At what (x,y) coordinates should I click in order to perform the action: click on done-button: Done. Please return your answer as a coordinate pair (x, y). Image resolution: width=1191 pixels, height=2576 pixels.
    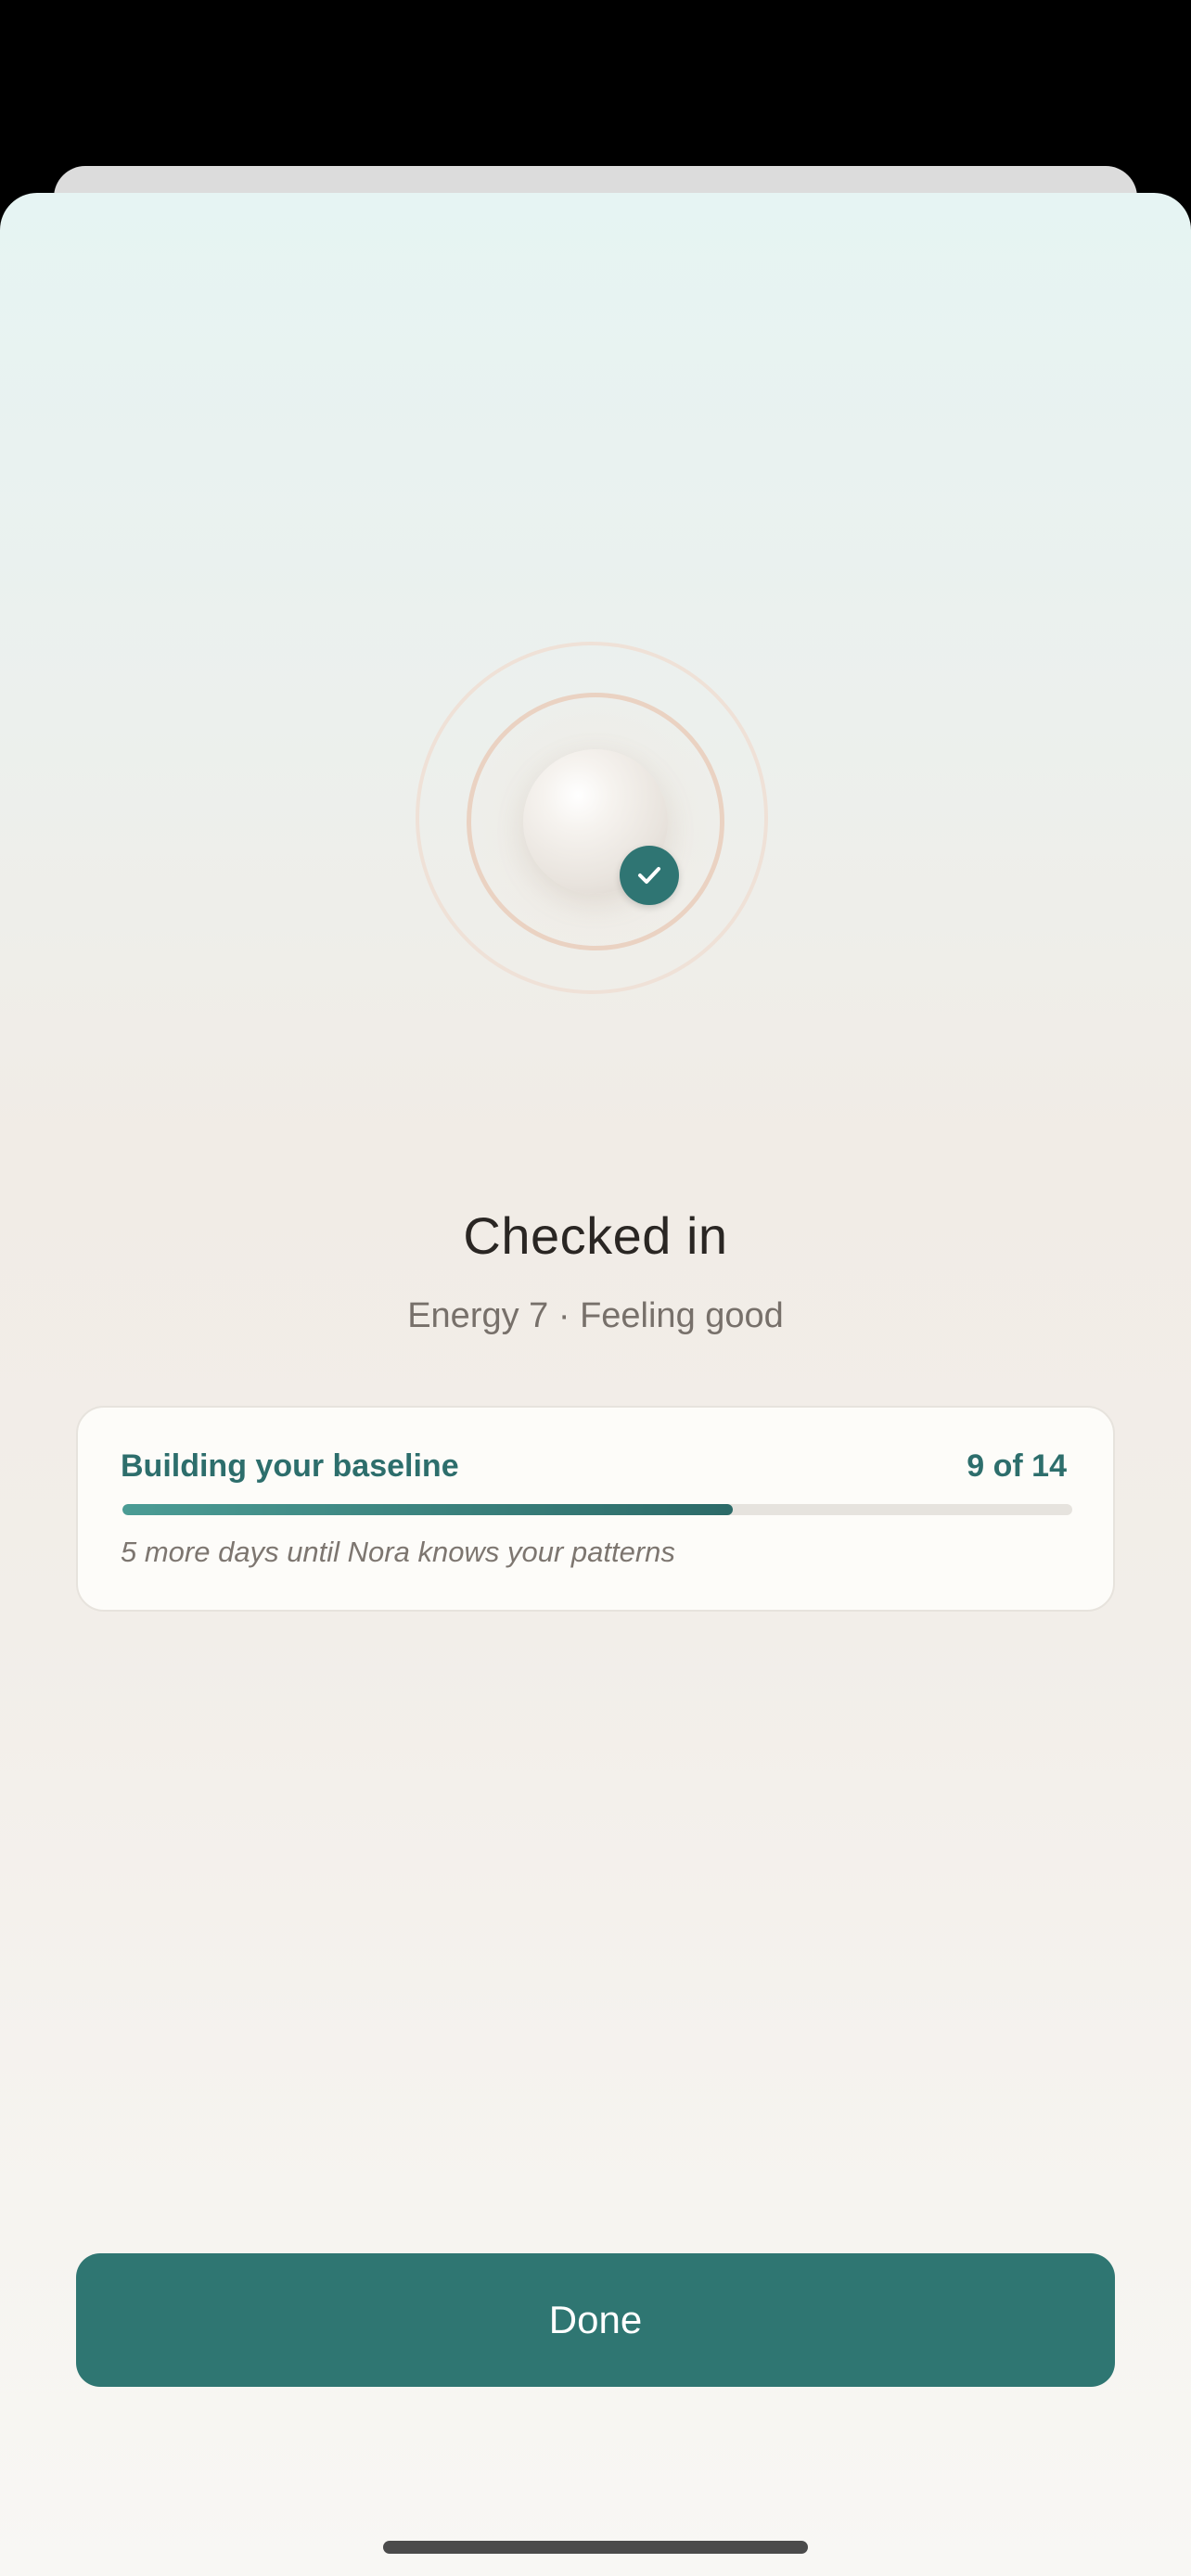
    Looking at the image, I should click on (595, 2320).